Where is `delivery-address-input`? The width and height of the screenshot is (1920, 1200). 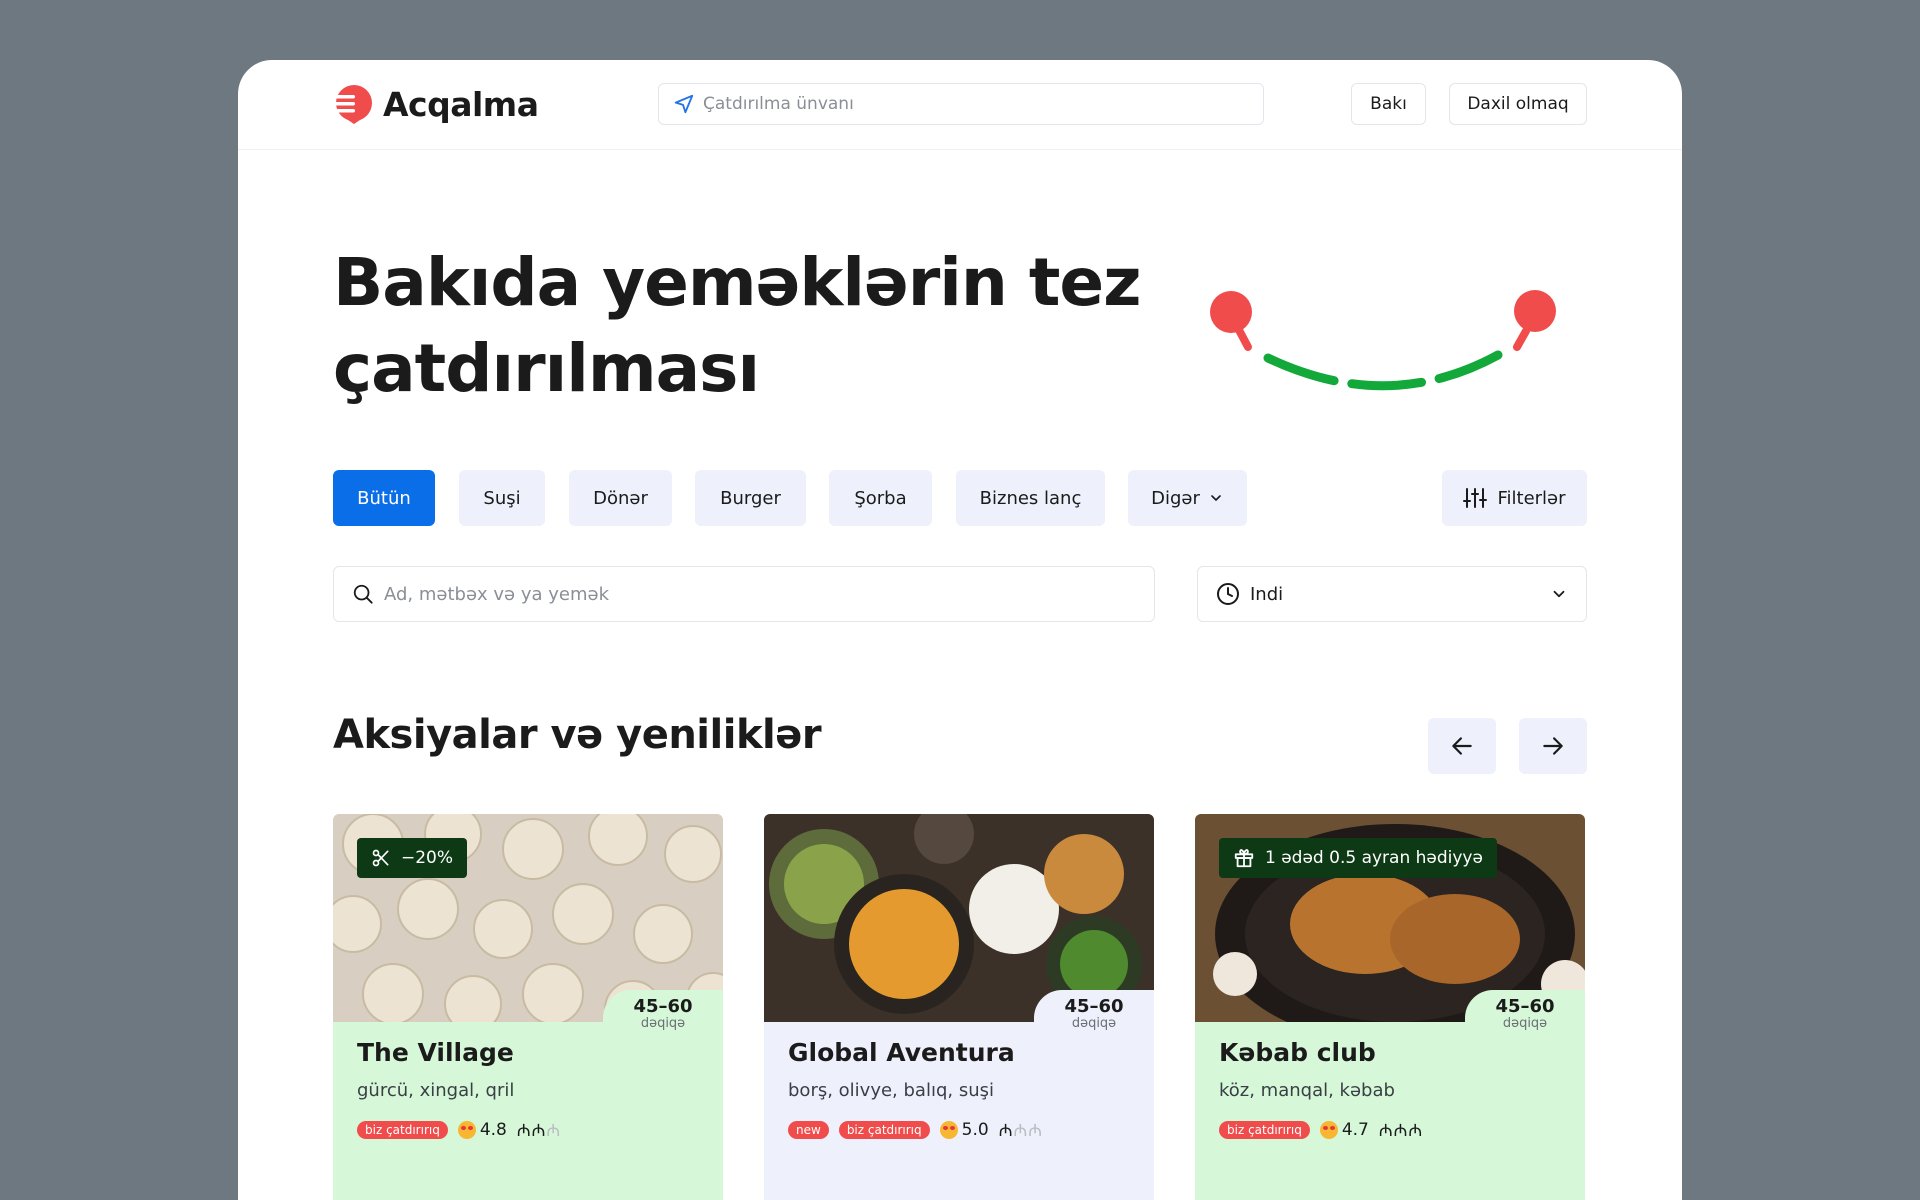 delivery-address-input is located at coordinates (973, 104).